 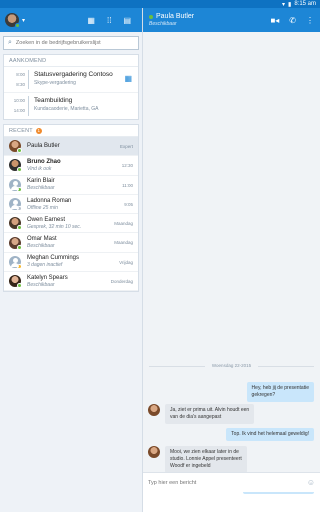 I want to click on contact-time: 11:00, so click(x=127, y=185).